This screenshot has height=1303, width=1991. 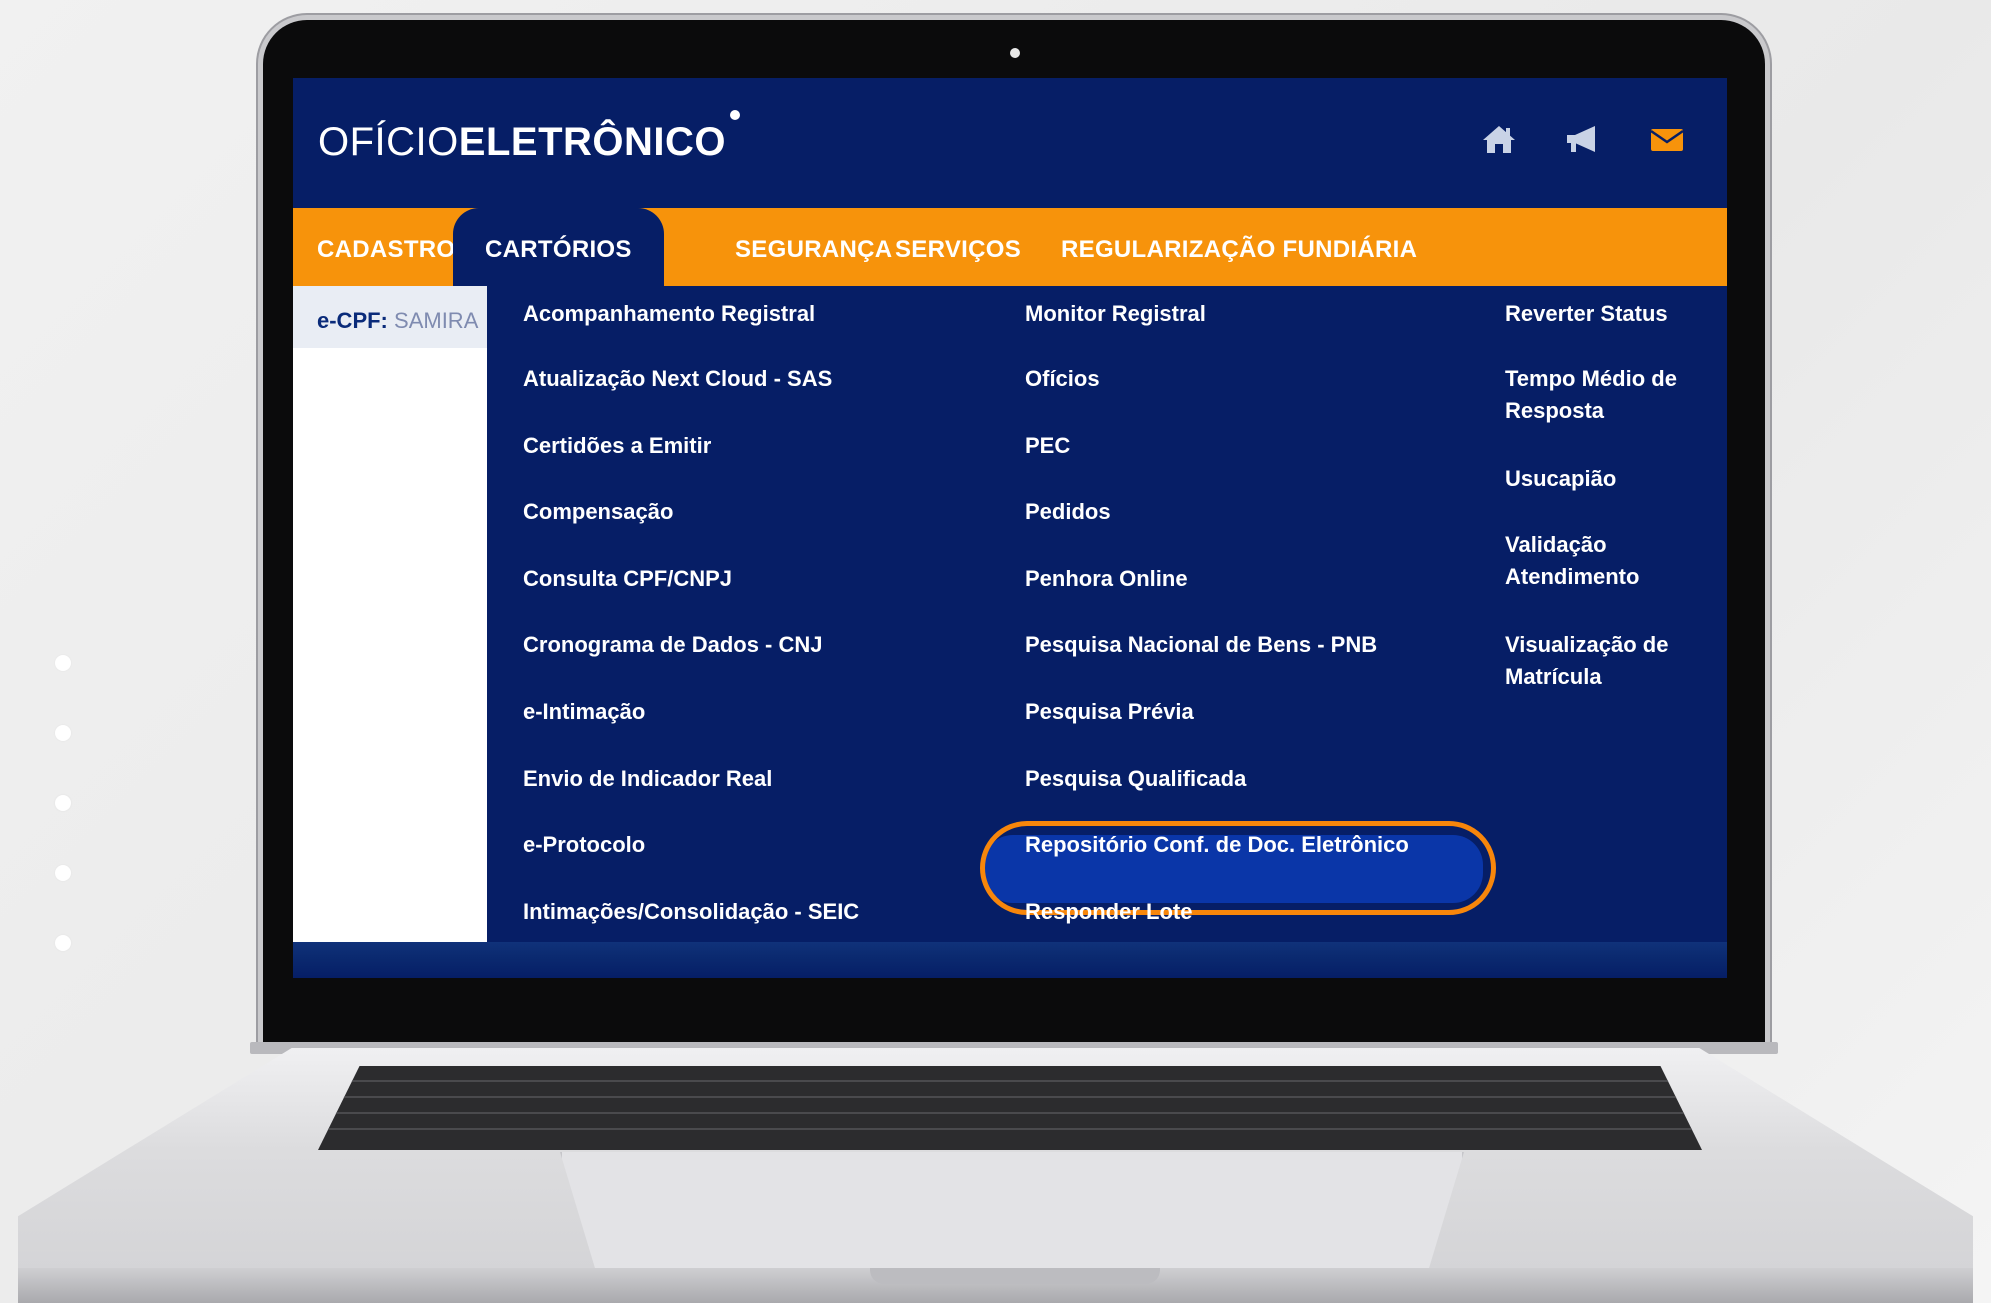 I want to click on menu-item: Intimações/Consolidação - SEIC, so click(x=691, y=912).